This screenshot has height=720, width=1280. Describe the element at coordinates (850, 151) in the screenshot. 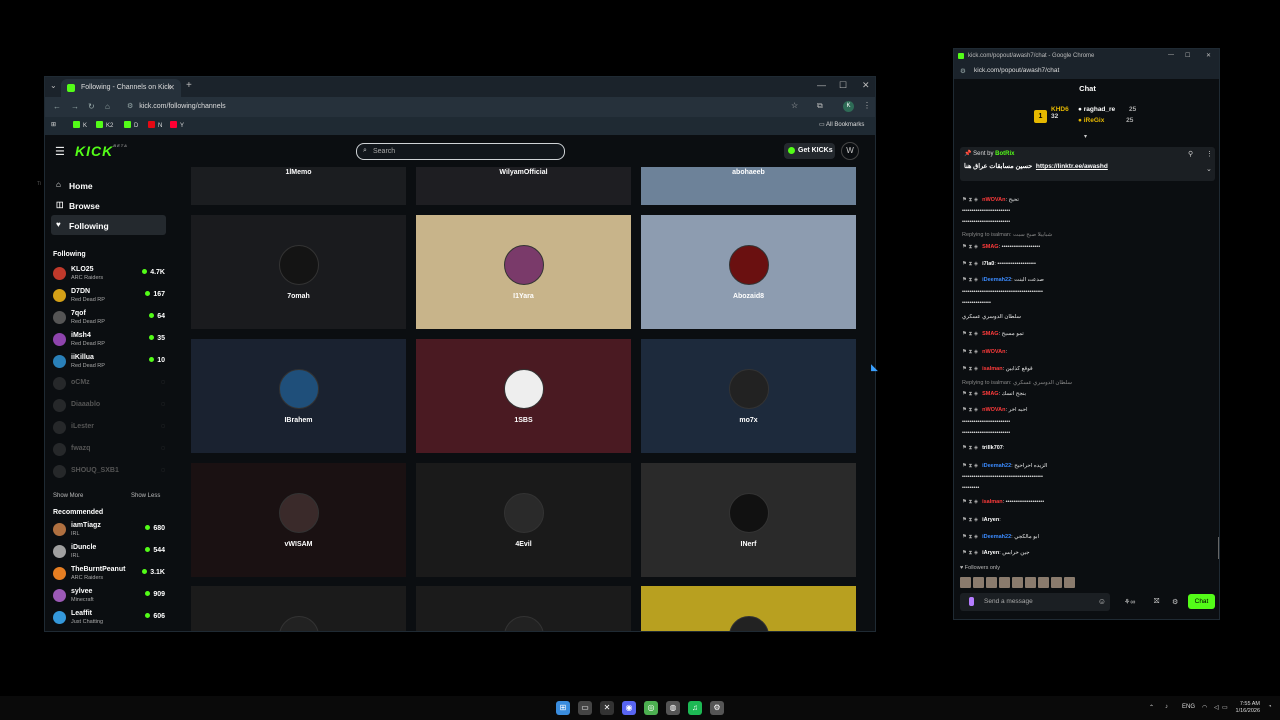

I see `user-avatar: W` at that location.